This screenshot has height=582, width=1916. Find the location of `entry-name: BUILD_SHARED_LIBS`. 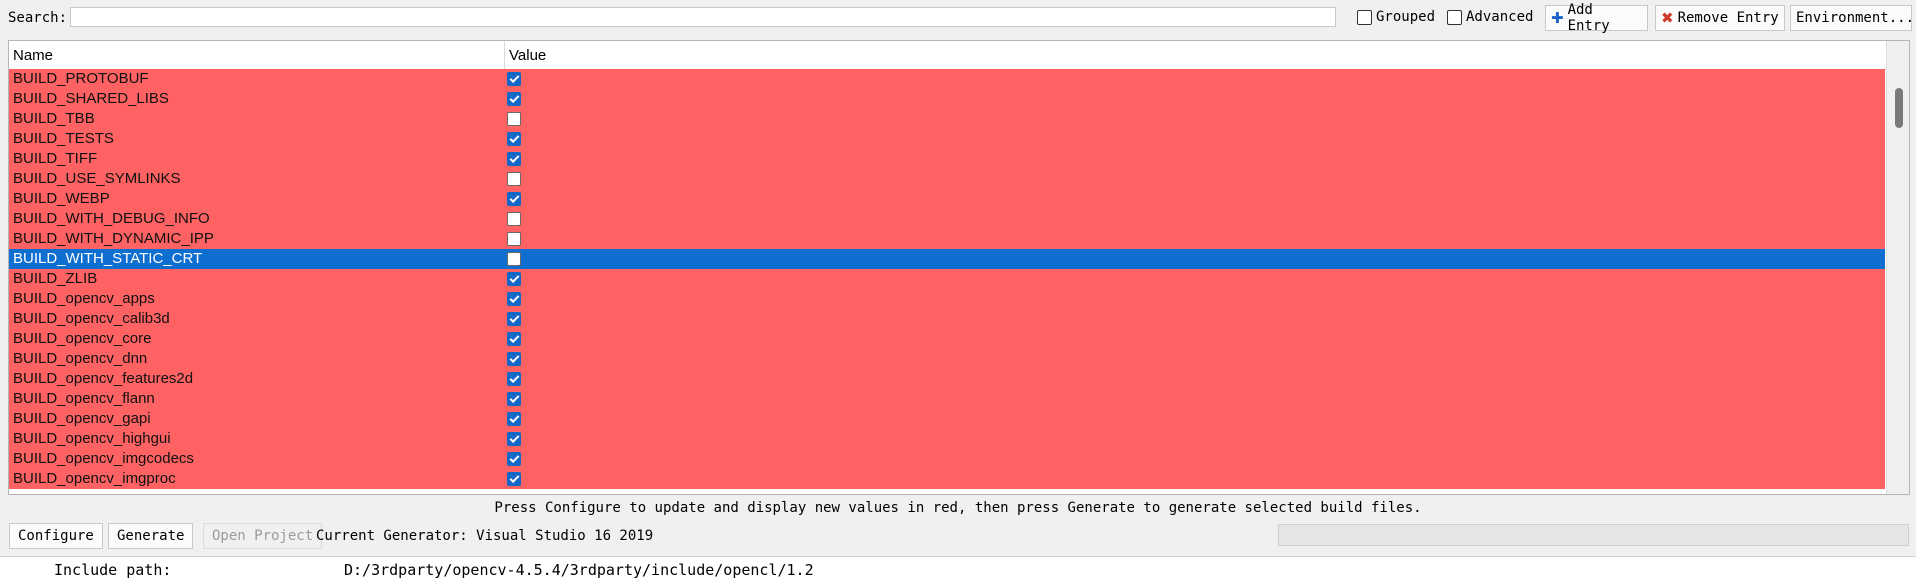

entry-name: BUILD_SHARED_LIBS is located at coordinates (91, 98).